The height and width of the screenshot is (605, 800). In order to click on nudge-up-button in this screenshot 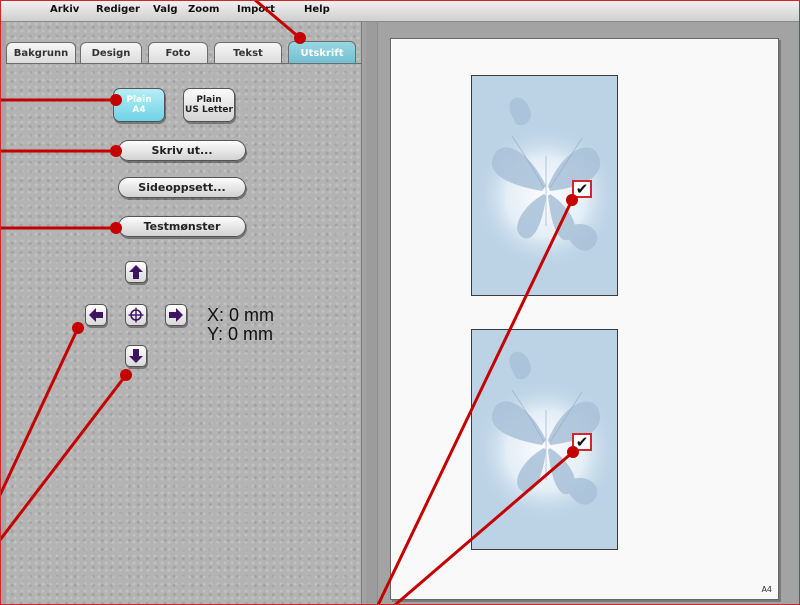, I will do `click(136, 272)`.